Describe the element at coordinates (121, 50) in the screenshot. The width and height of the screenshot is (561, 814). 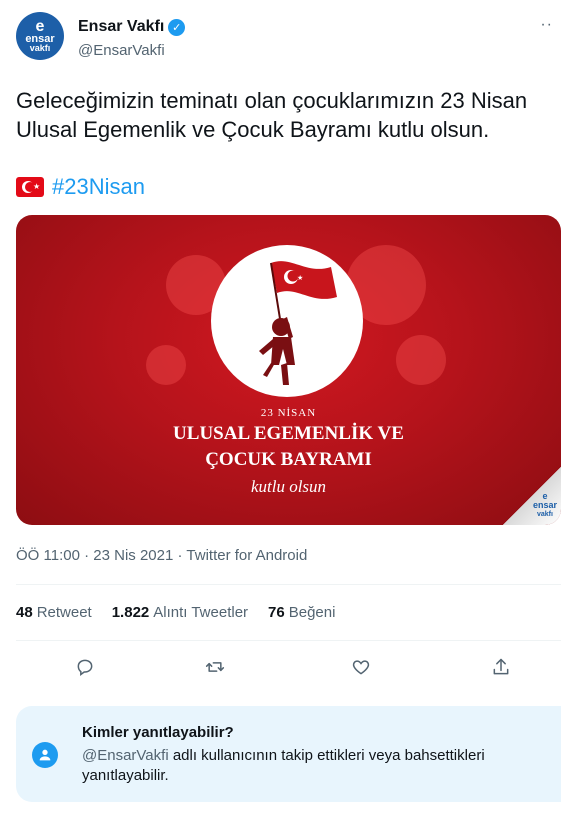
I see `author-handle: @EnsarVakfi` at that location.